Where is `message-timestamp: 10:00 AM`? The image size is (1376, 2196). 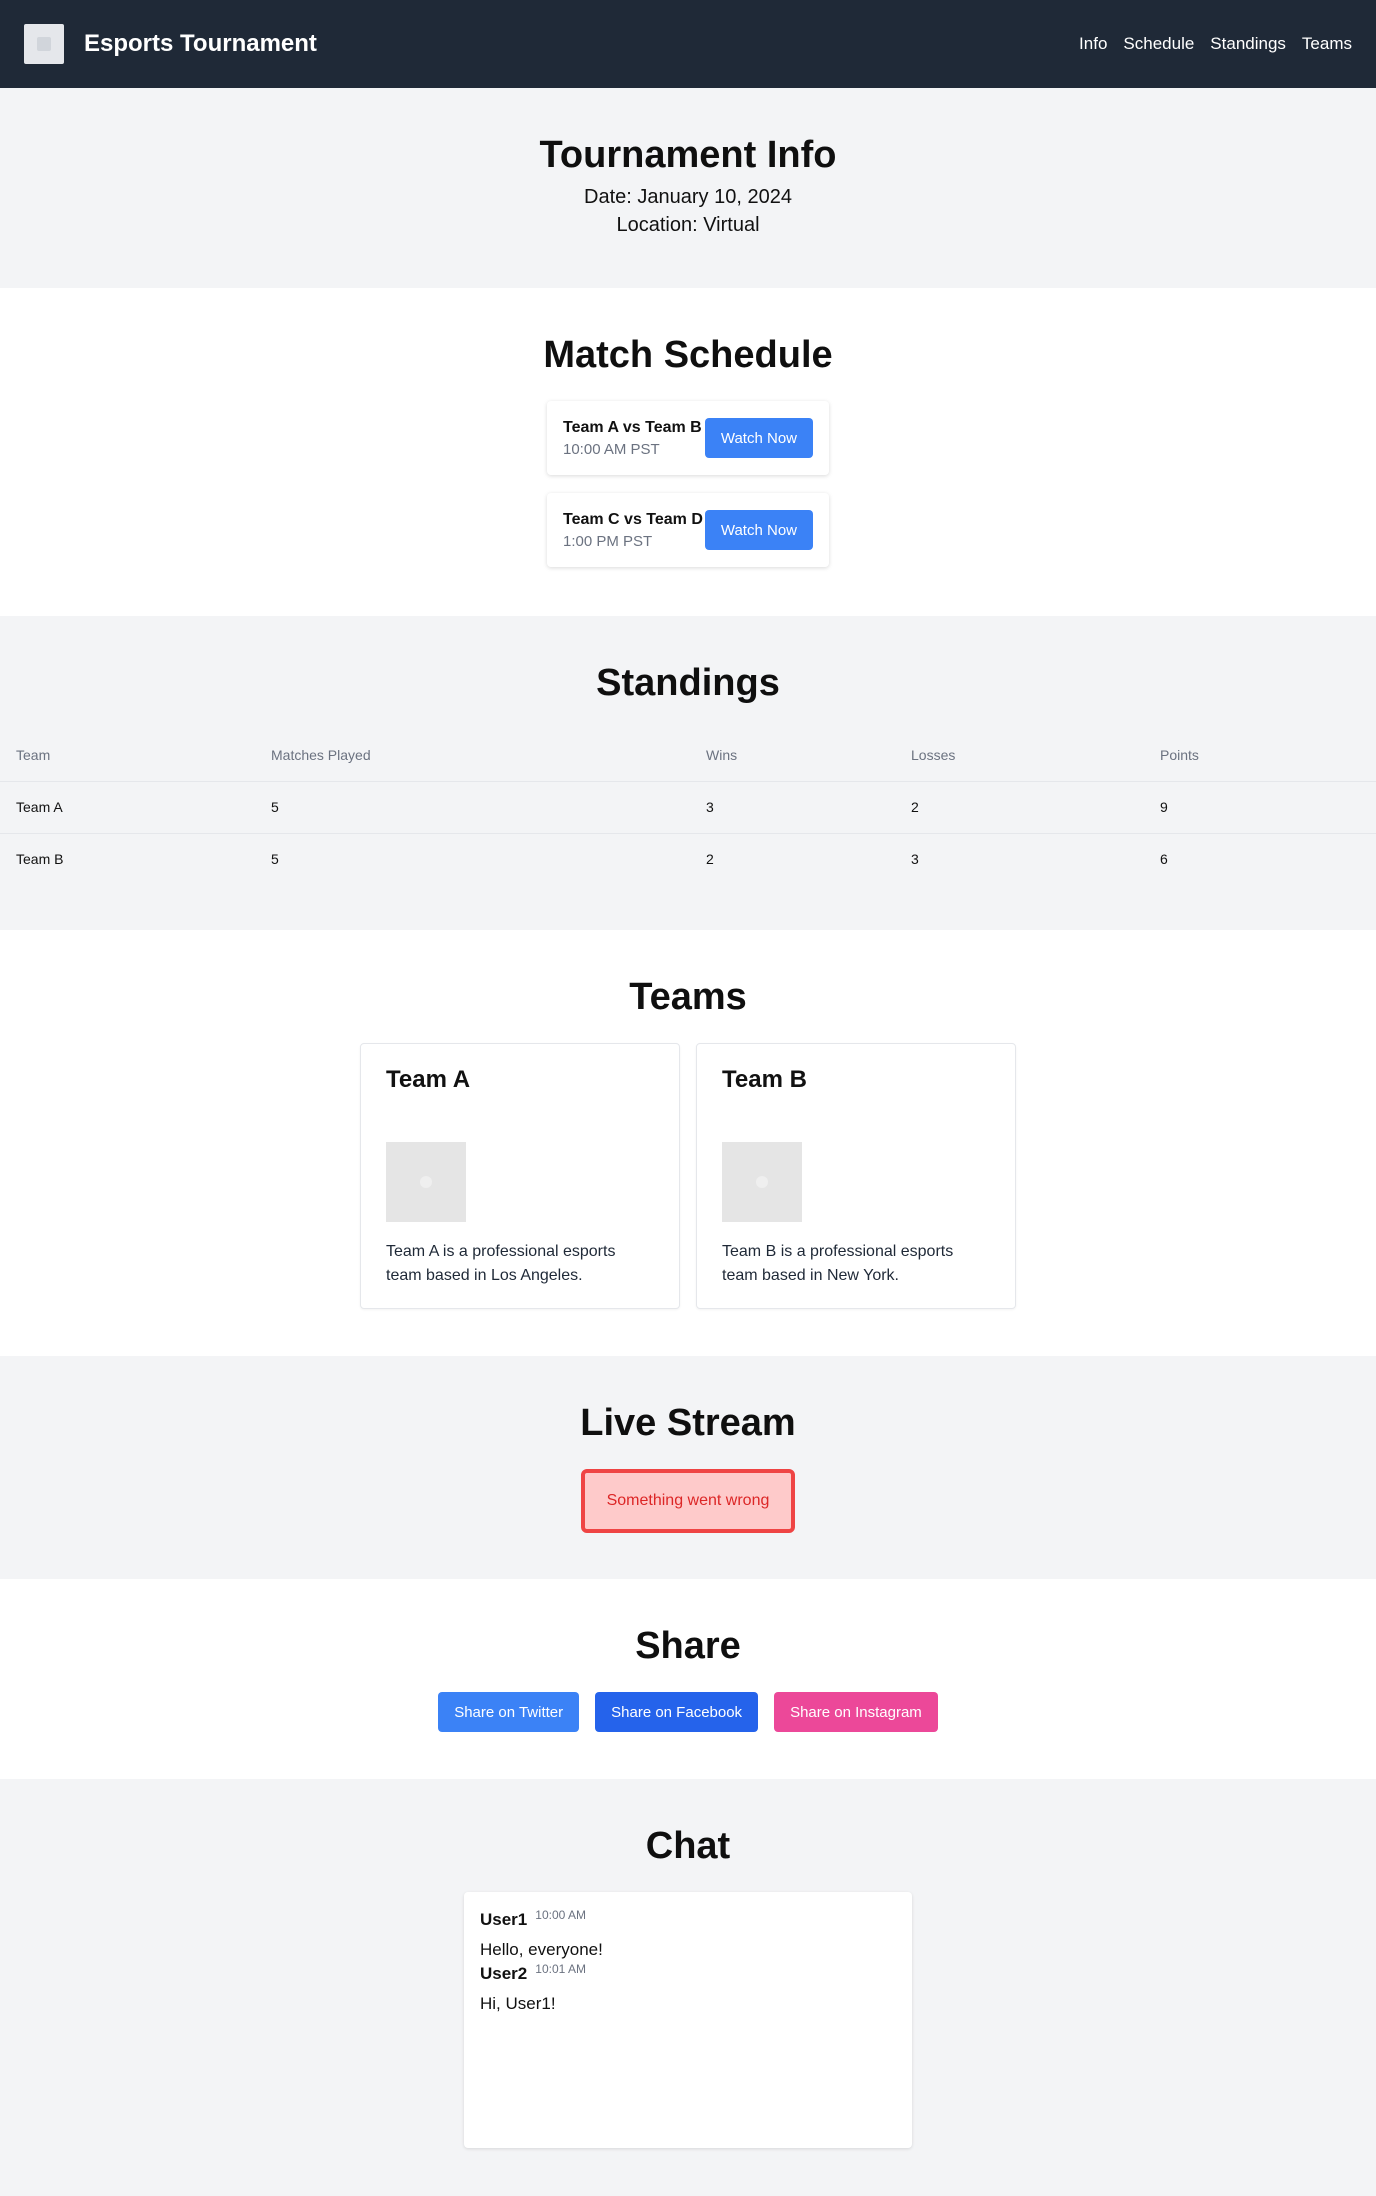
message-timestamp: 10:00 AM is located at coordinates (560, 1915).